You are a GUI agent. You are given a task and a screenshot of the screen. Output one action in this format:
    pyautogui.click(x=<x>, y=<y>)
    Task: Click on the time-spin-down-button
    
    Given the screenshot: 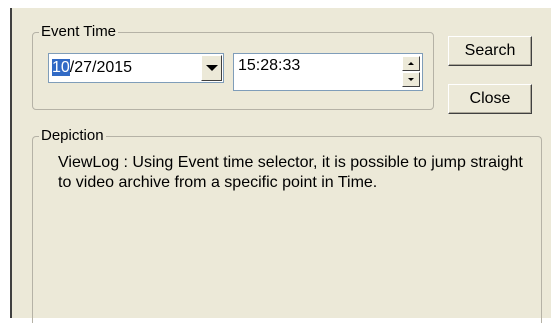 What is the action you would take?
    pyautogui.click(x=411, y=79)
    